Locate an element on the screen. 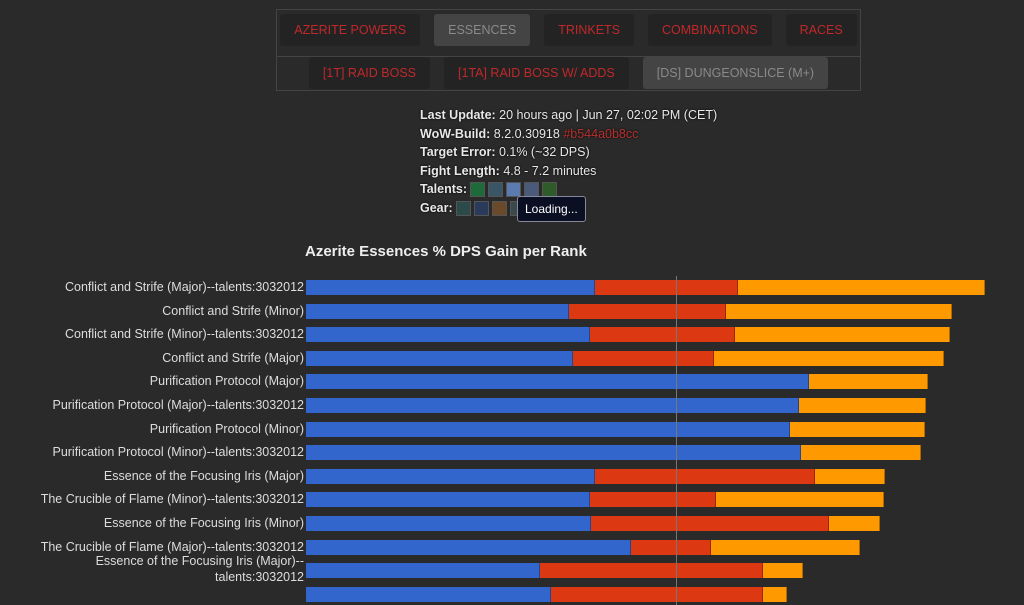 The height and width of the screenshot is (605, 1024). nav-button-1ta-raid-boss-w-adds: [1TA] Raid Boss w/ Adds is located at coordinates (536, 73).